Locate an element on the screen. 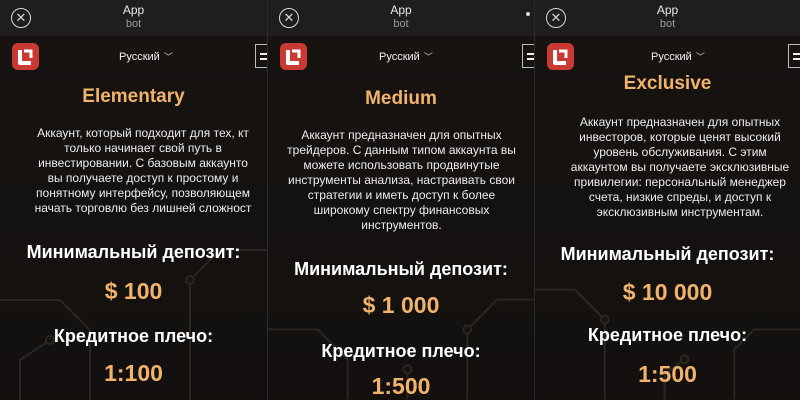 The height and width of the screenshot is (400, 800). description-line: Аккаунт, который подходит для тех, кт is located at coordinates (143, 133).